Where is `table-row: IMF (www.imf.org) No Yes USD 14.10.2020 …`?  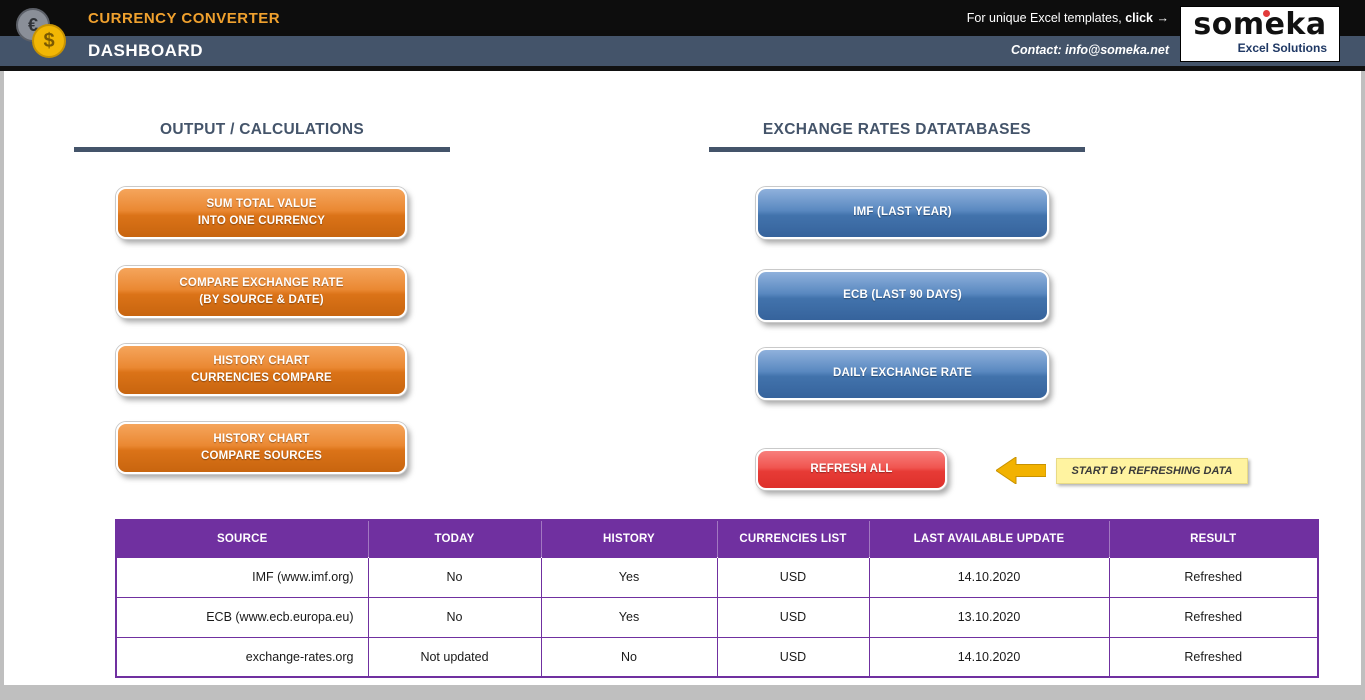
table-row: IMF (www.imf.org) No Yes USD 14.10.2020 … is located at coordinates (717, 577).